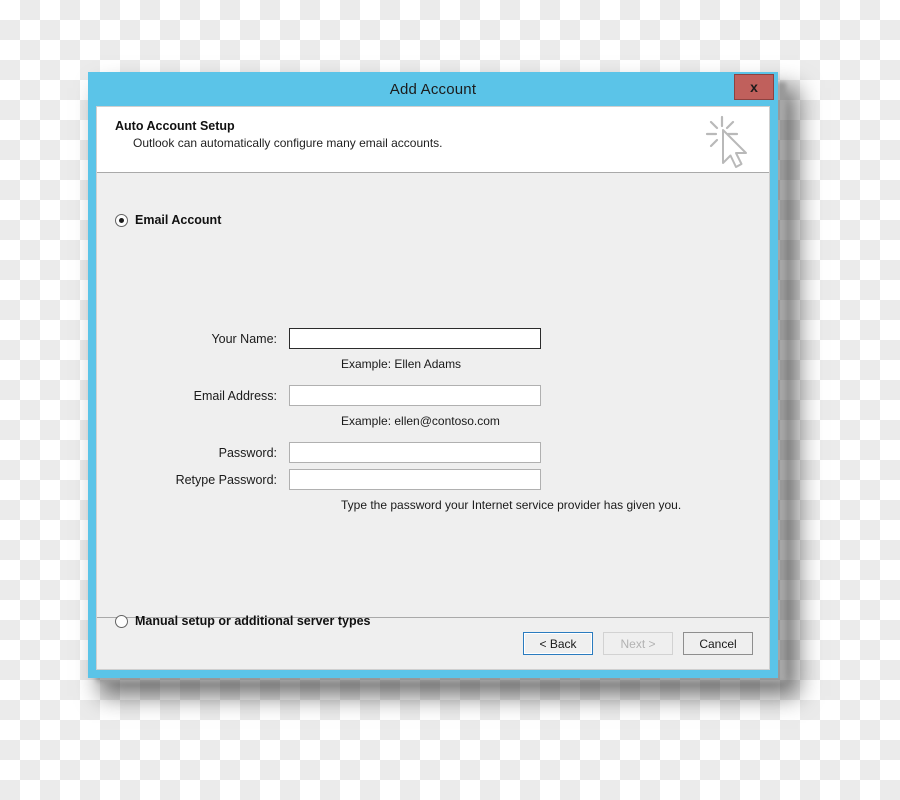  I want to click on page-title: Auto Account Setup, so click(175, 126).